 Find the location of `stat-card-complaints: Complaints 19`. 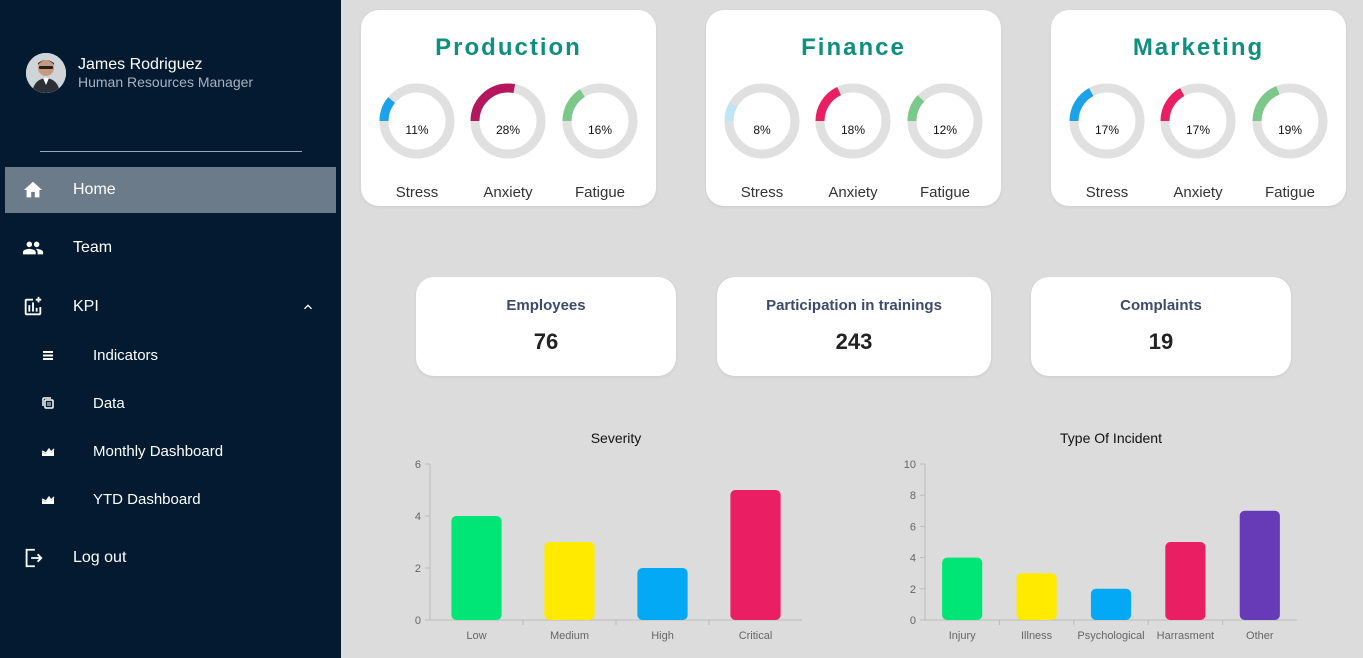

stat-card-complaints: Complaints 19 is located at coordinates (1161, 326).